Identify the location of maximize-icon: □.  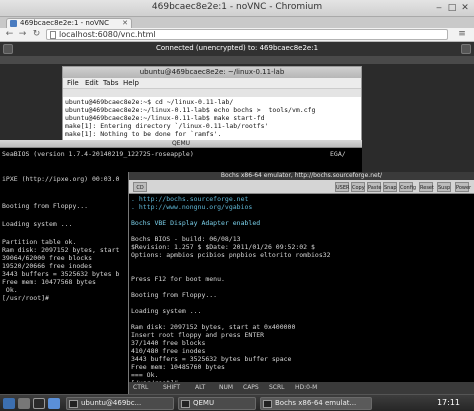
(452, 8).